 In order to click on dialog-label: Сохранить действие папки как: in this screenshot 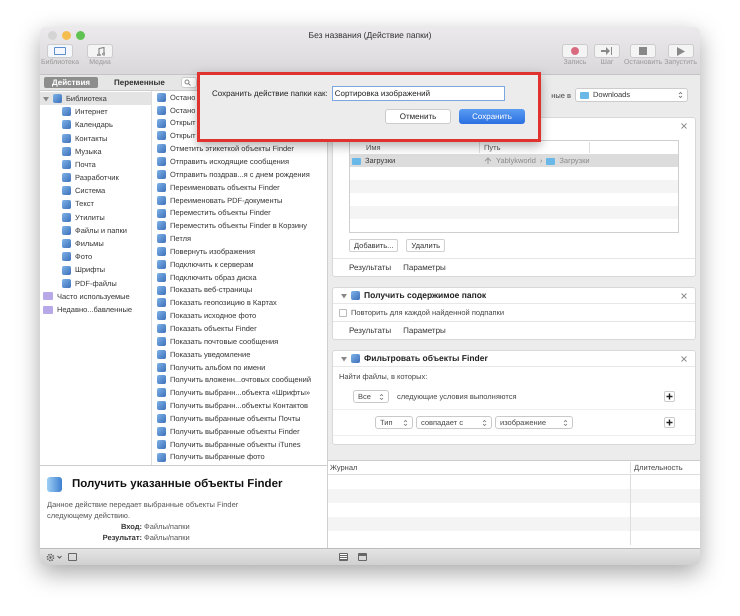, I will do `click(270, 94)`.